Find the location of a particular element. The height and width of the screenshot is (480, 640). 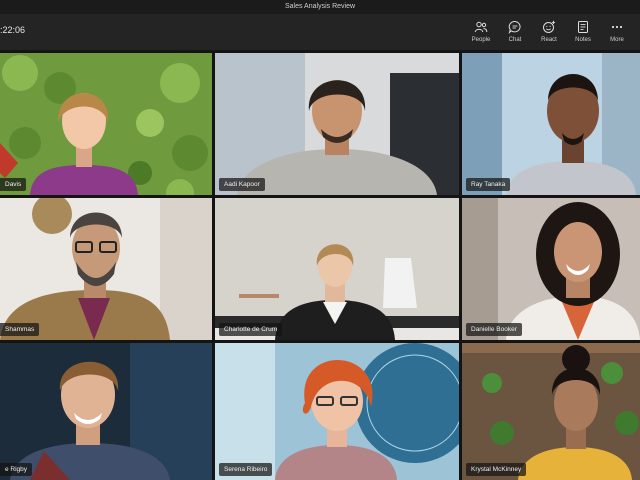

toolbar-actions: People Chat React Notes More is located at coordinates (549, 33).